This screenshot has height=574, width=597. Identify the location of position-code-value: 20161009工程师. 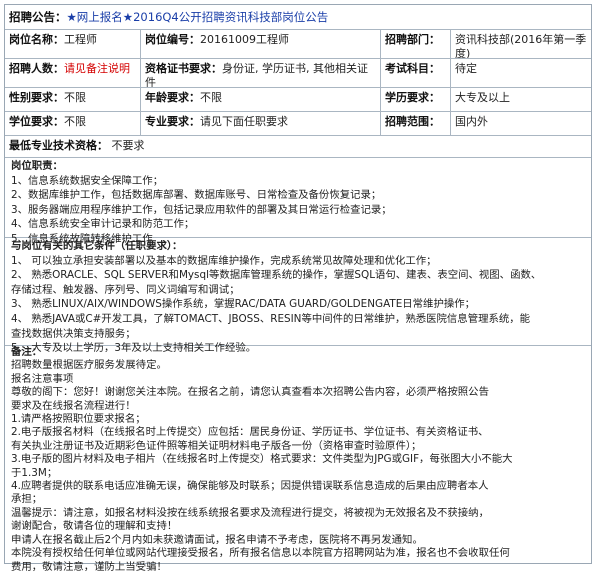
(244, 39).